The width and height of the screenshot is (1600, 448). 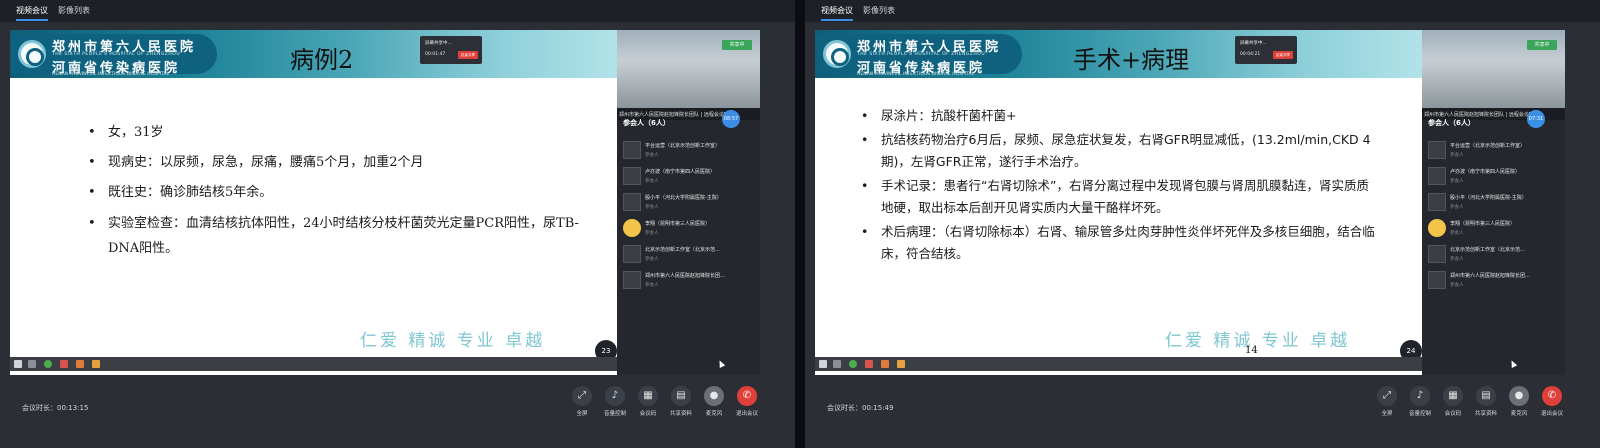 I want to click on page-number: 14, so click(x=1251, y=350).